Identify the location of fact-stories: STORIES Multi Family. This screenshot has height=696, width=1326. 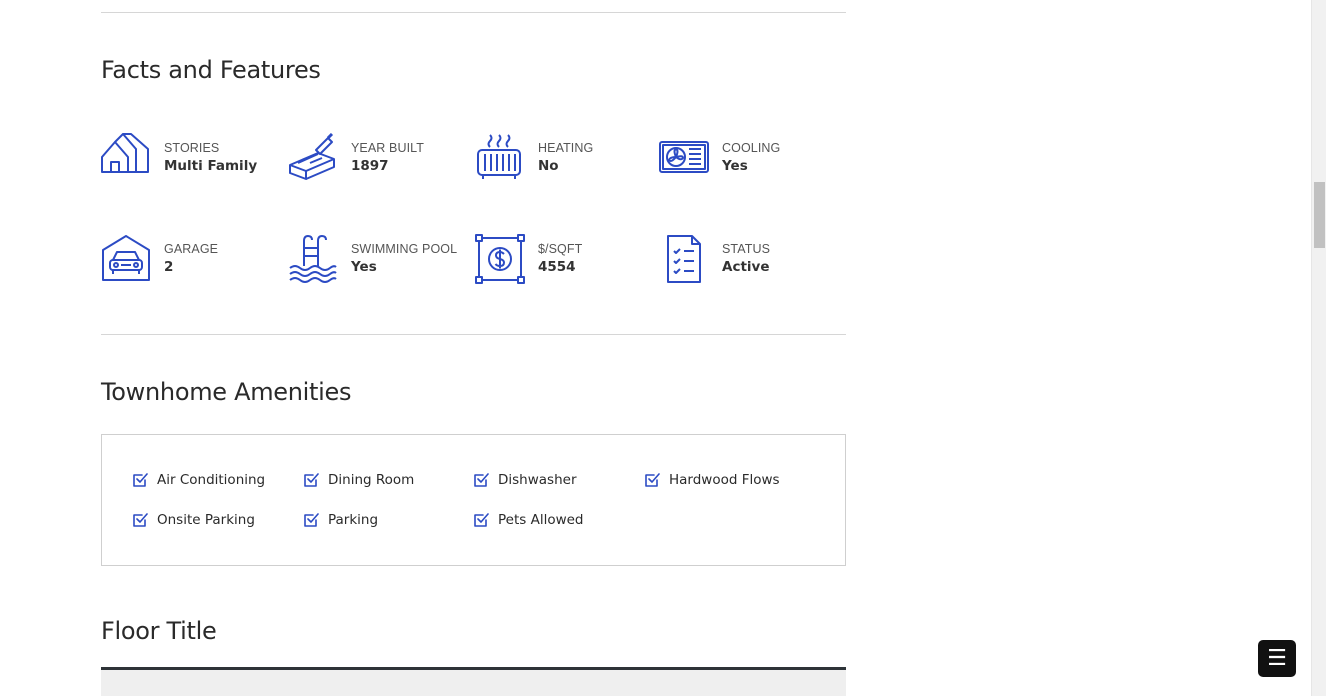
(179, 158).